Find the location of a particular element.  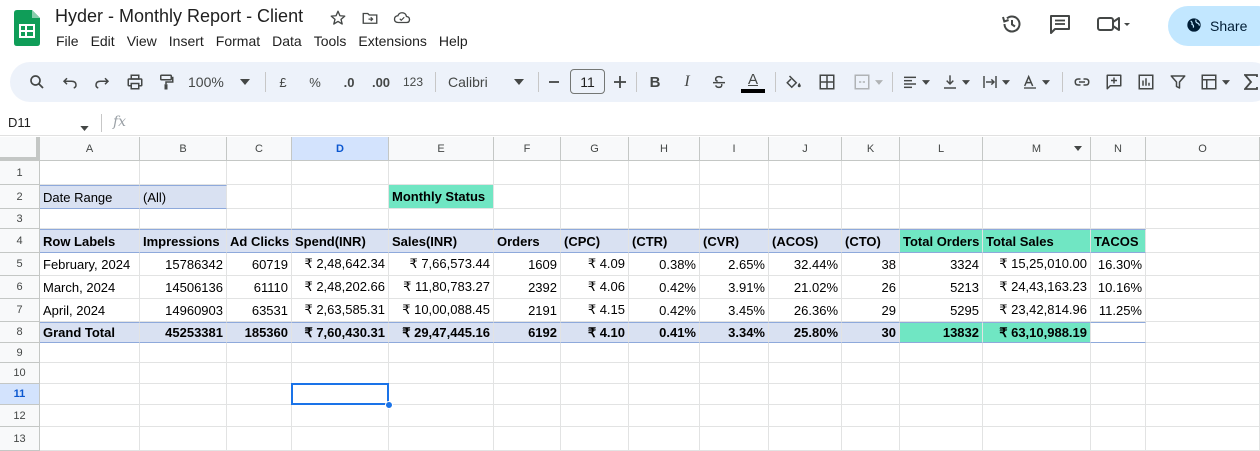

borders-icon is located at coordinates (827, 82).